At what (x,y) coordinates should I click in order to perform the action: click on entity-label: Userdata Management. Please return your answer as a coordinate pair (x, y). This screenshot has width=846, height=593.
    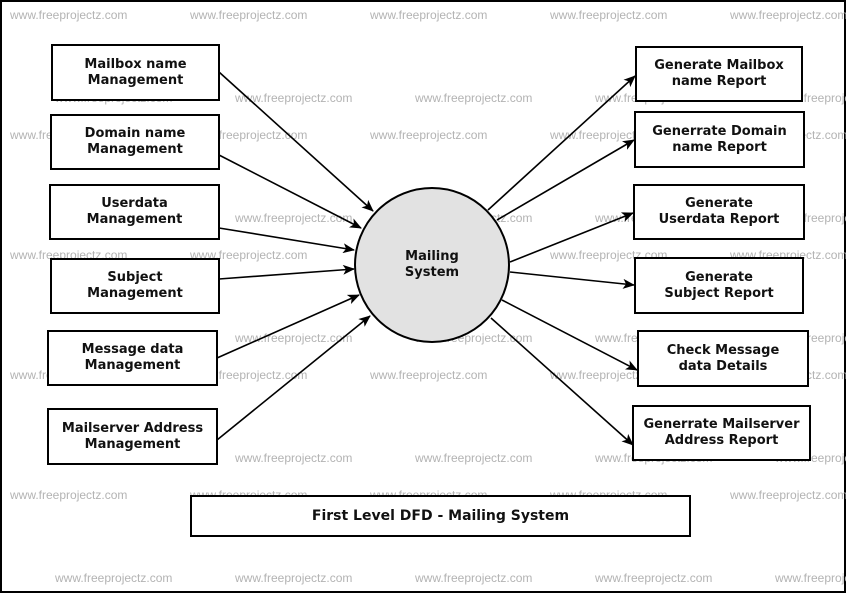
    Looking at the image, I should click on (134, 211).